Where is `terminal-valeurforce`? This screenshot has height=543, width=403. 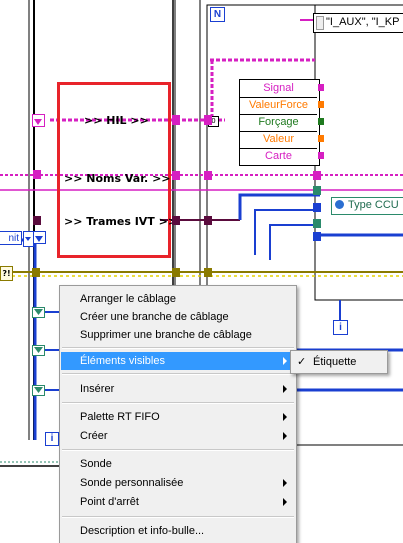 terminal-valeurforce is located at coordinates (321, 104).